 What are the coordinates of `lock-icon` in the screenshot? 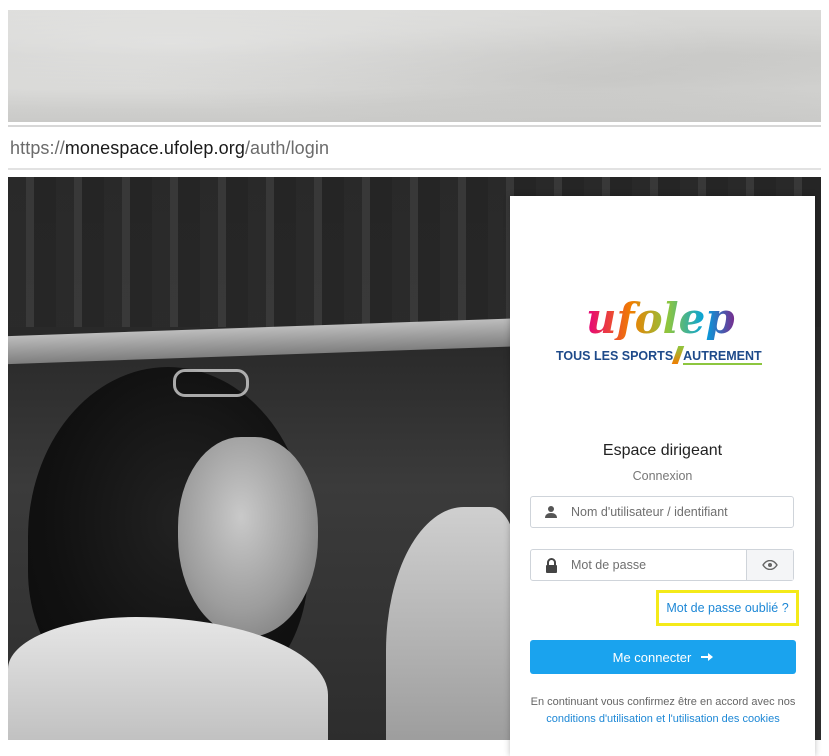 It's located at (551, 565).